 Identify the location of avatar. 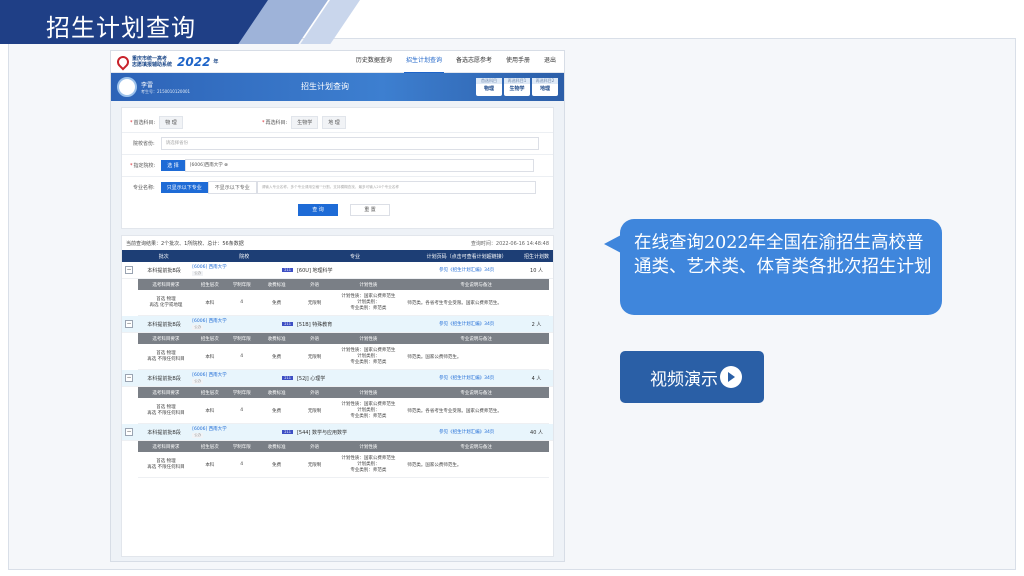
(127, 87).